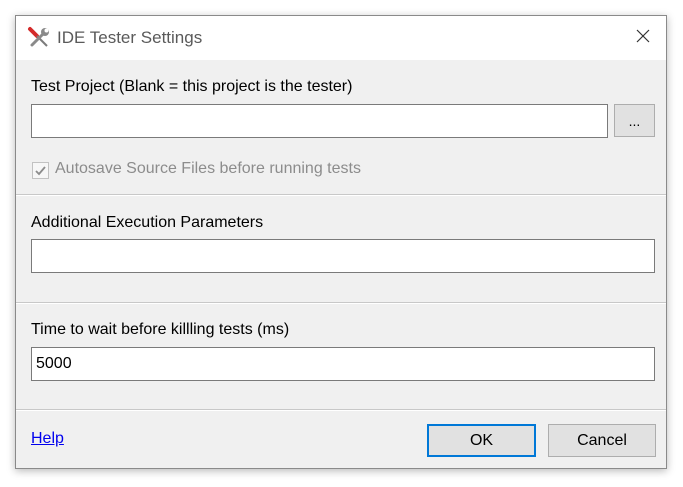  What do you see at coordinates (319, 121) in the screenshot?
I see `test-project-input` at bounding box center [319, 121].